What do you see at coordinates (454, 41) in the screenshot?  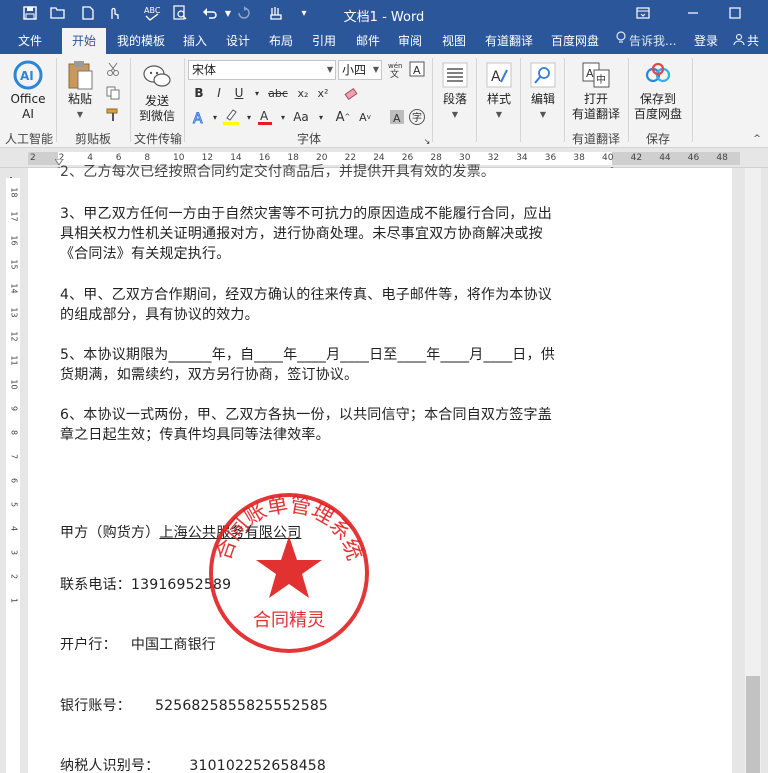 I see `tab-view: 视图` at bounding box center [454, 41].